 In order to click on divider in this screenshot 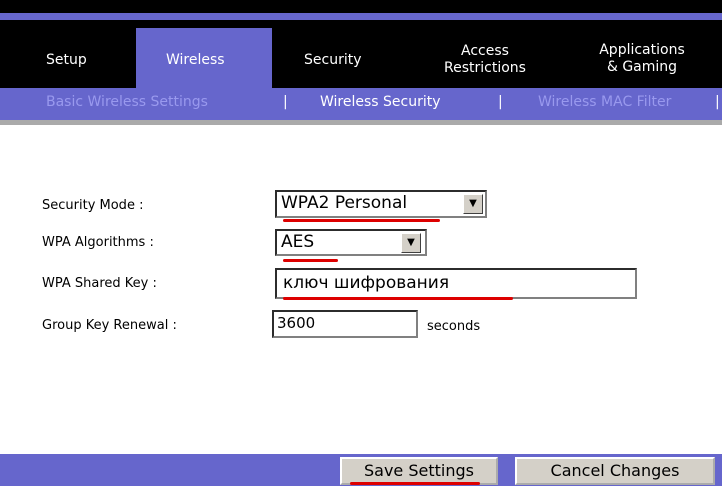, I will do `click(361, 122)`.